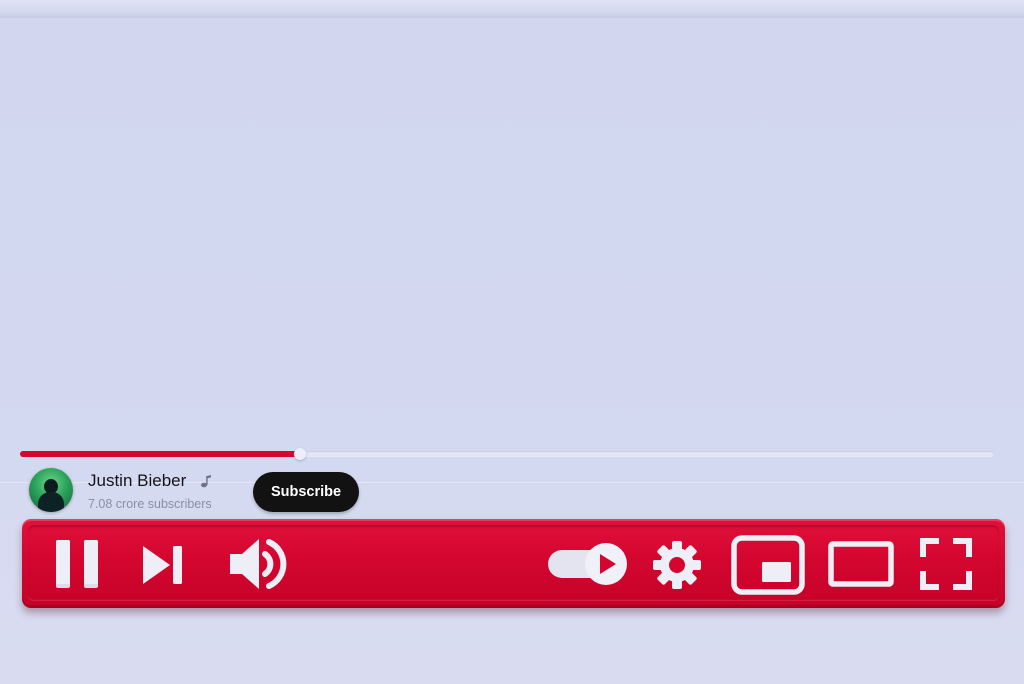 This screenshot has width=1024, height=684. Describe the element at coordinates (51, 502) in the screenshot. I see `avatar-figure-body` at that location.